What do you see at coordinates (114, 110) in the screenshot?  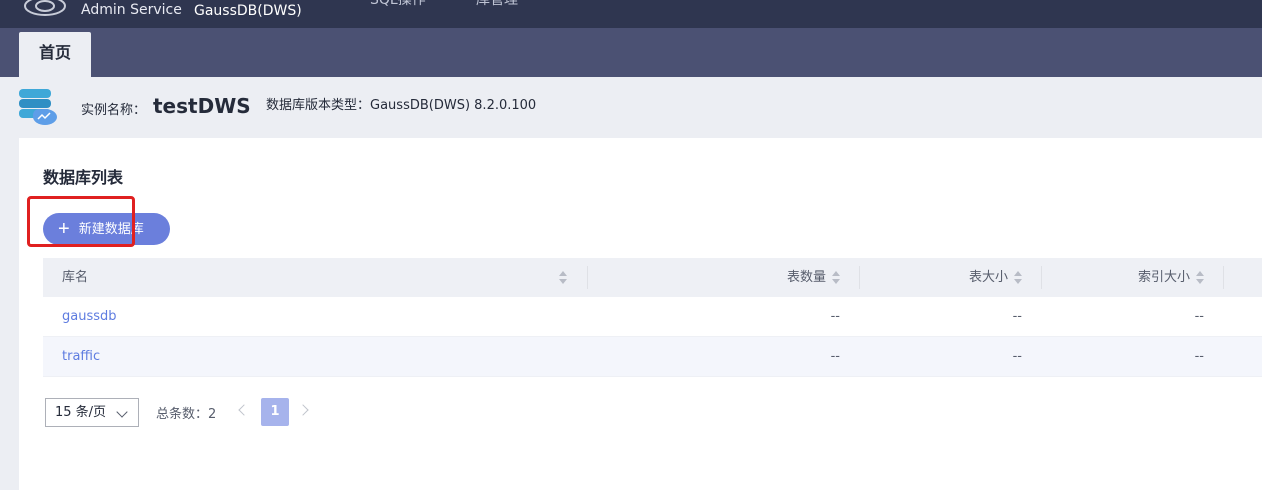 I see `instance-name-label: 实例名称：` at bounding box center [114, 110].